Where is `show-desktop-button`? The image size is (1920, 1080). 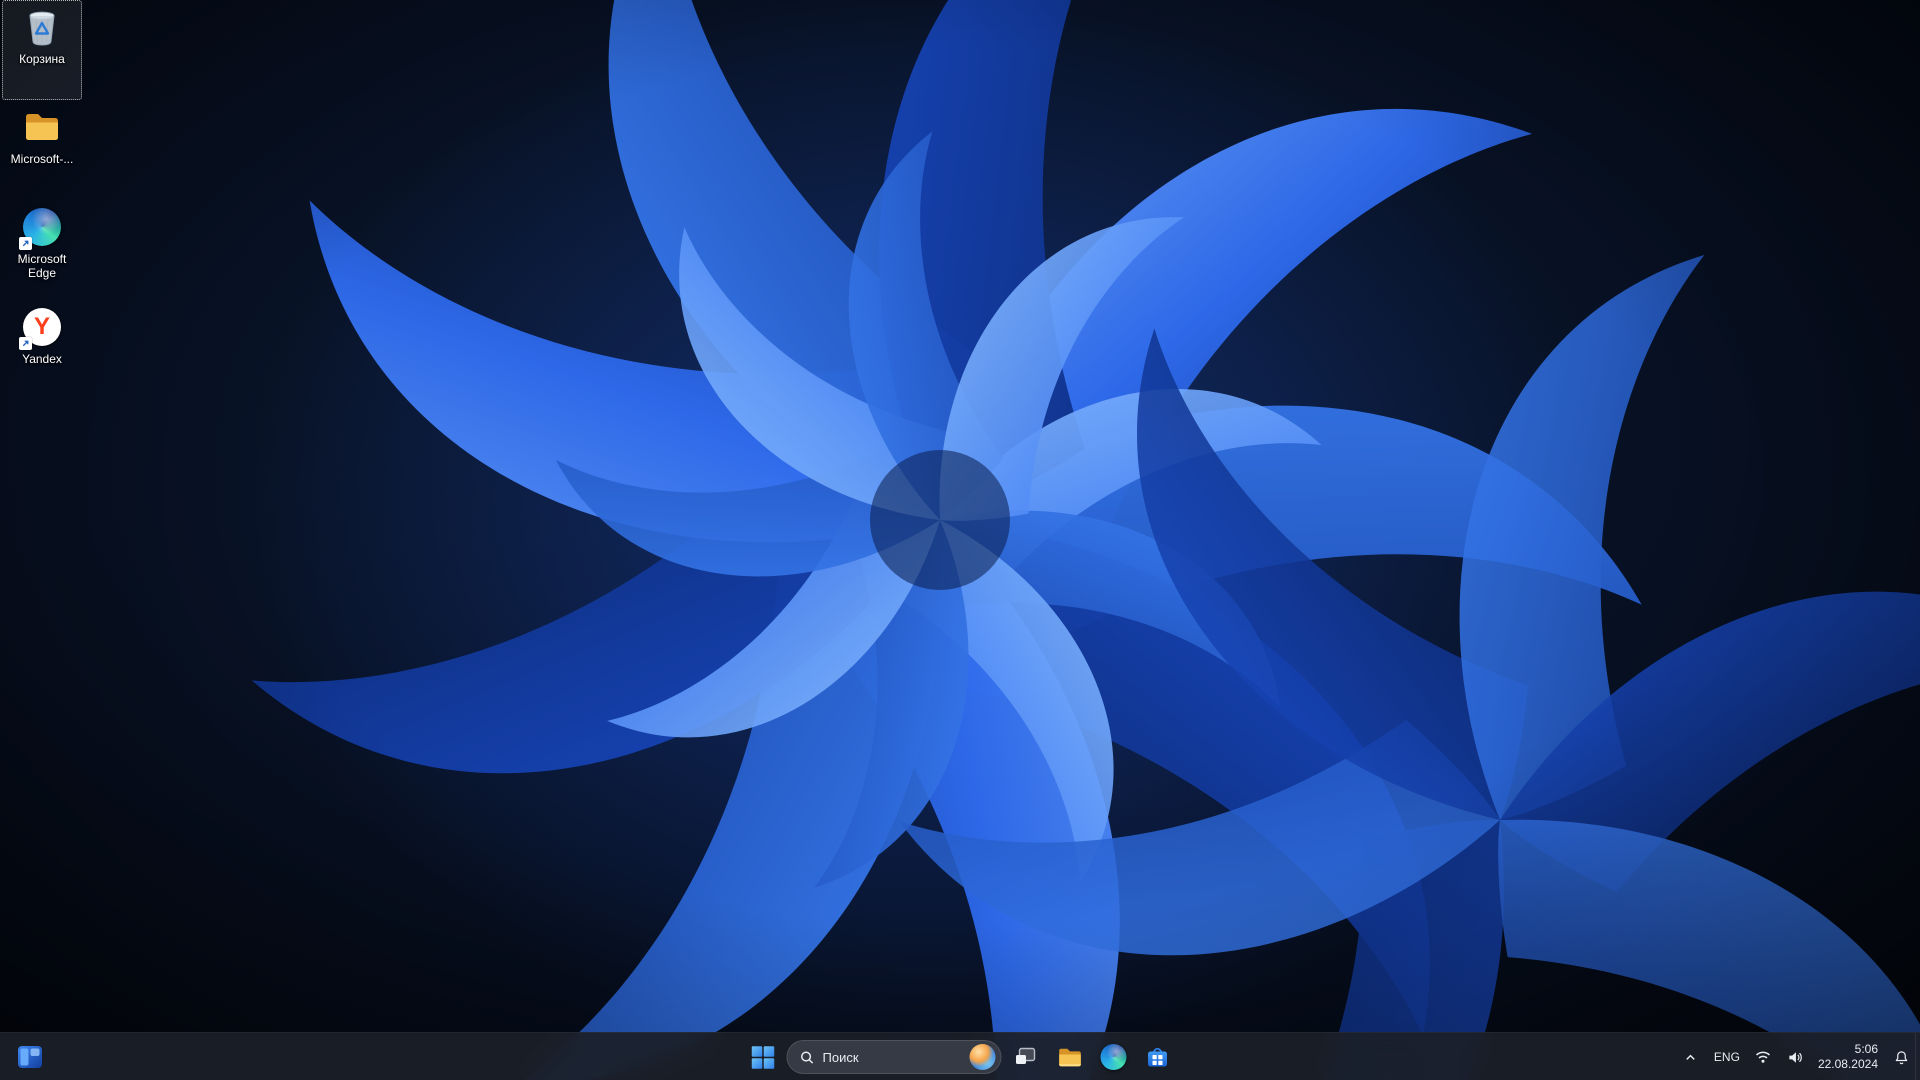 show-desktop-button is located at coordinates (1917, 1056).